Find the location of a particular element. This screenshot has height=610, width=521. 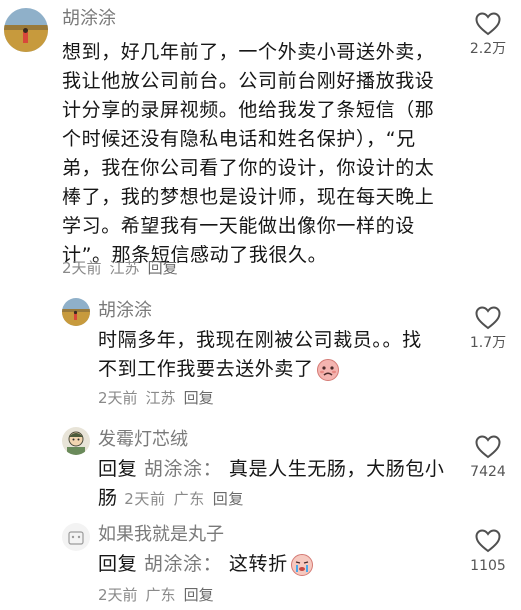

comment-text-line: 时隔多年，我现在刚被公司裁员。。找 is located at coordinates (260, 340).